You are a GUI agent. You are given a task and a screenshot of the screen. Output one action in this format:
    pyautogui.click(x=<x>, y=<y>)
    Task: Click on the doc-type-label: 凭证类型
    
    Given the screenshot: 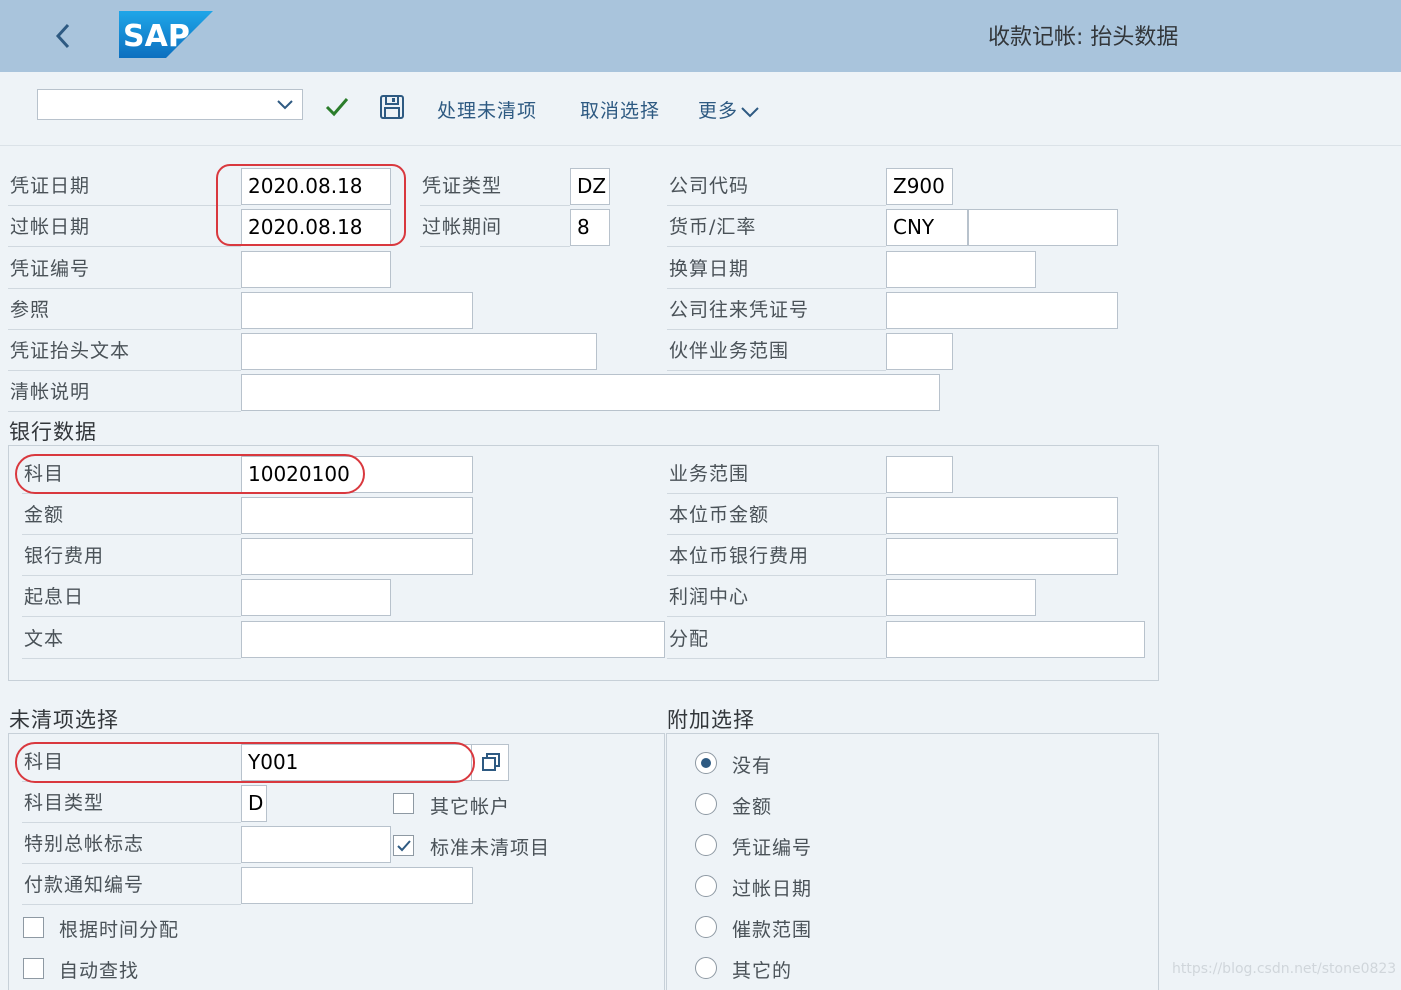 What is the action you would take?
    pyautogui.click(x=495, y=187)
    